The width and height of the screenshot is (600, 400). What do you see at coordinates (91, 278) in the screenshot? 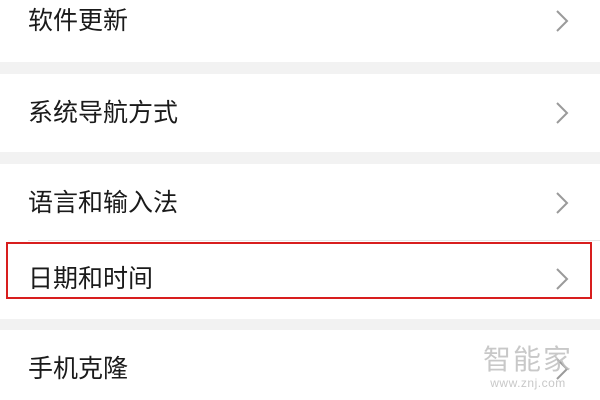
I see `settings-item-label: 日期和时间` at bounding box center [91, 278].